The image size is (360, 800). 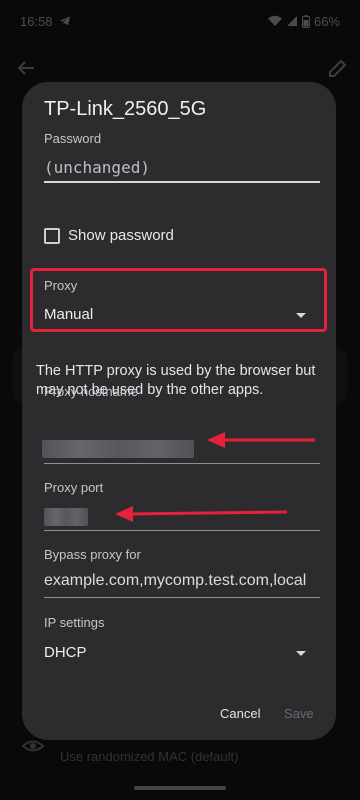 What do you see at coordinates (125, 109) in the screenshot?
I see `dialog-title: TP-Link_2560_5G` at bounding box center [125, 109].